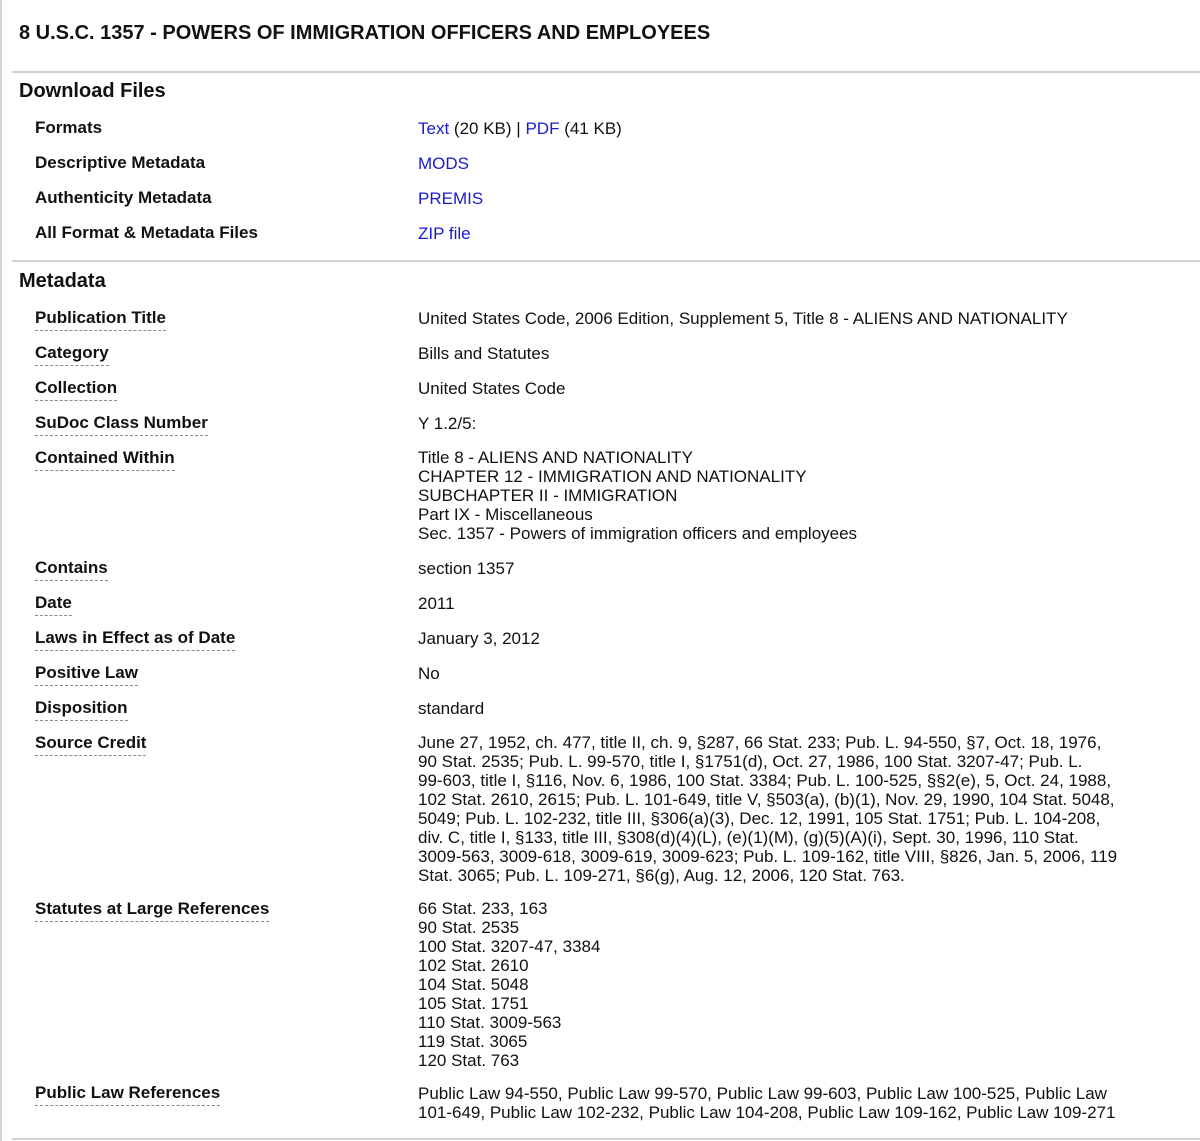 This screenshot has height=1141, width=1200. I want to click on left-border, so click(1, 570).